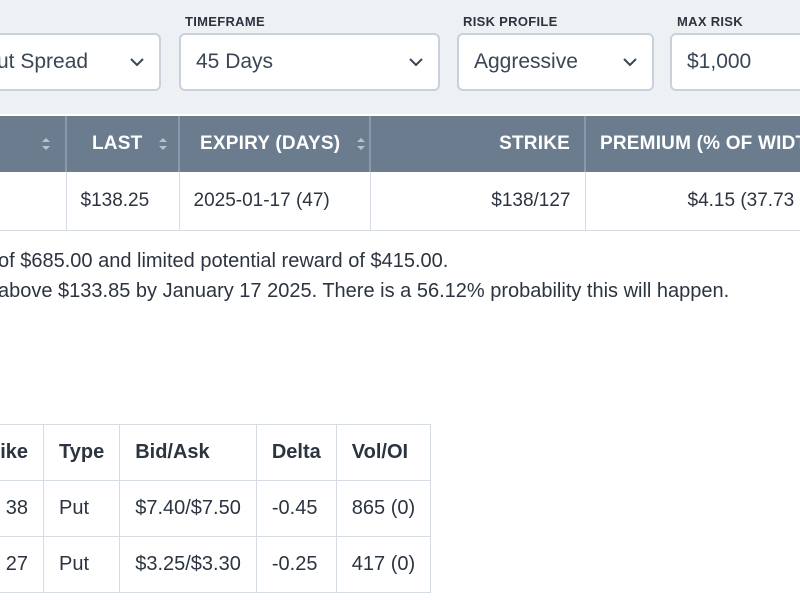 The image size is (800, 600). I want to click on cell-symbol, so click(33, 201).